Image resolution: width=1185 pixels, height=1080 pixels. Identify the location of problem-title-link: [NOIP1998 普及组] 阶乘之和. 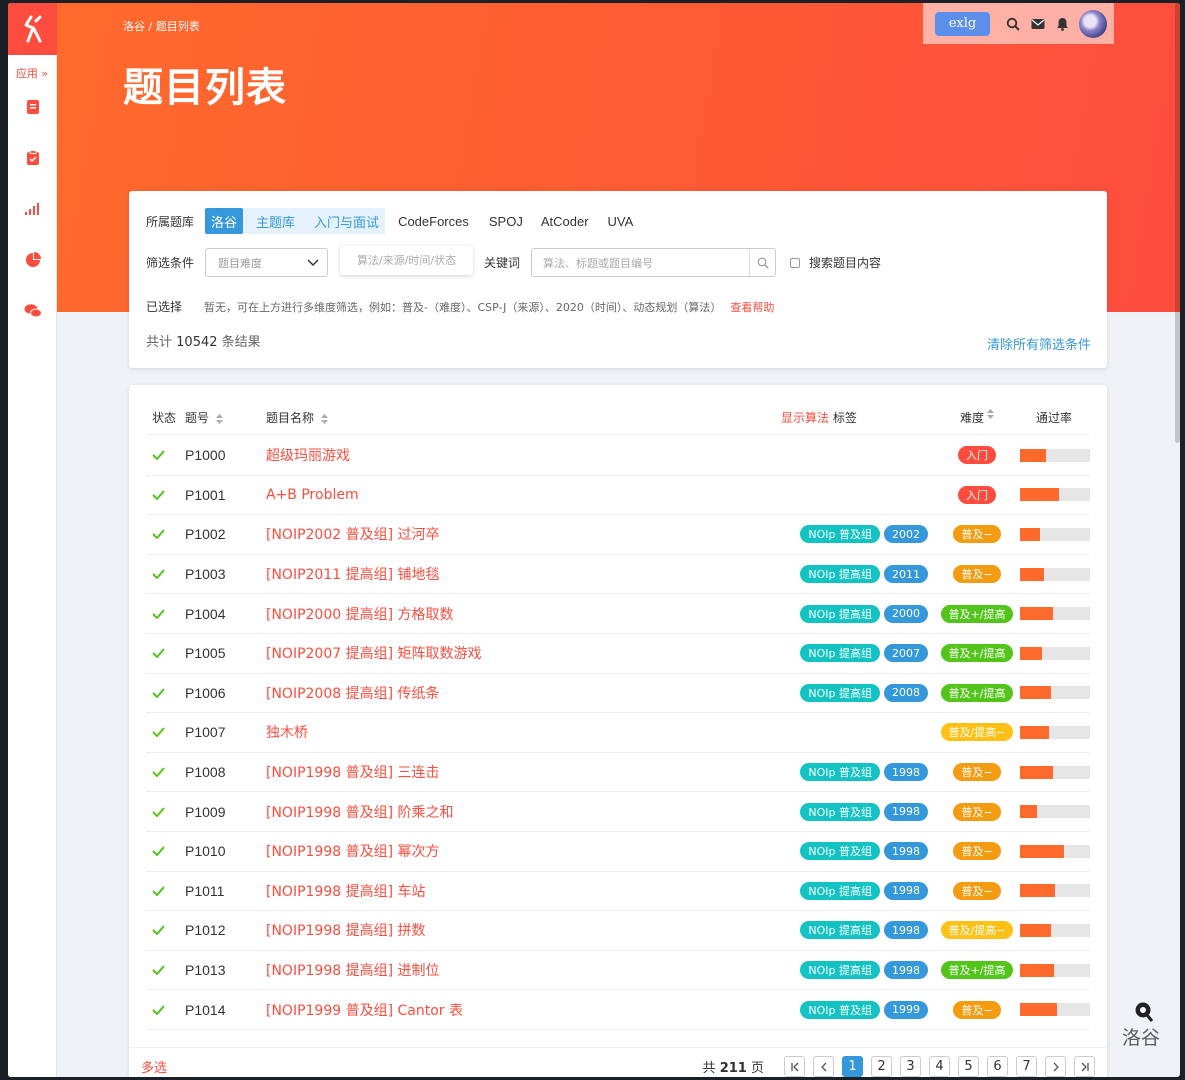
(522, 812).